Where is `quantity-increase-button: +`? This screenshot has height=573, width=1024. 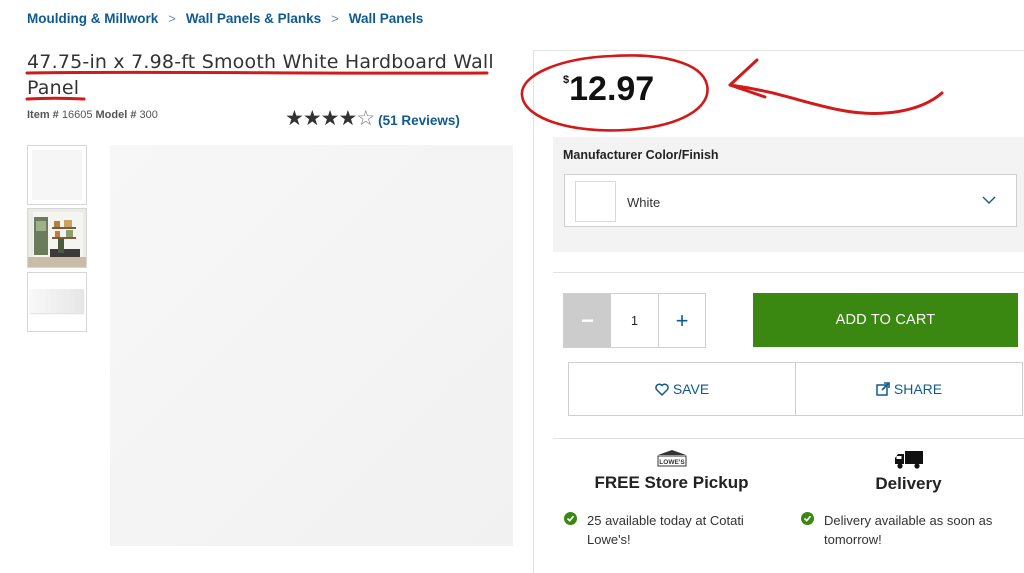
quantity-increase-button: + is located at coordinates (682, 320).